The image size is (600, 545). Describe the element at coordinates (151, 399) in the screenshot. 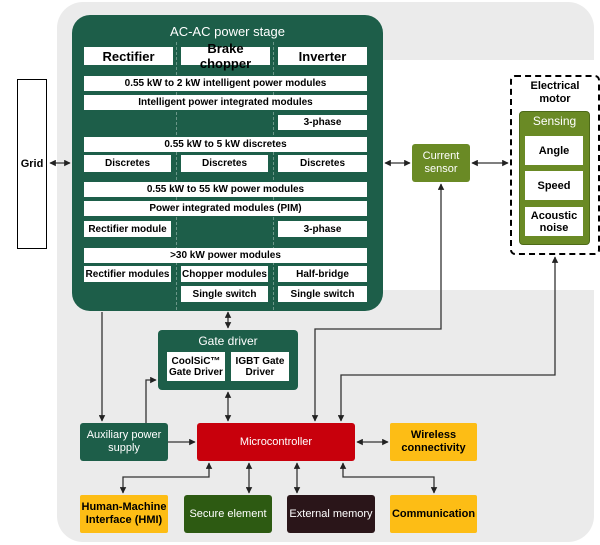

I see `aux-gate-link` at that location.